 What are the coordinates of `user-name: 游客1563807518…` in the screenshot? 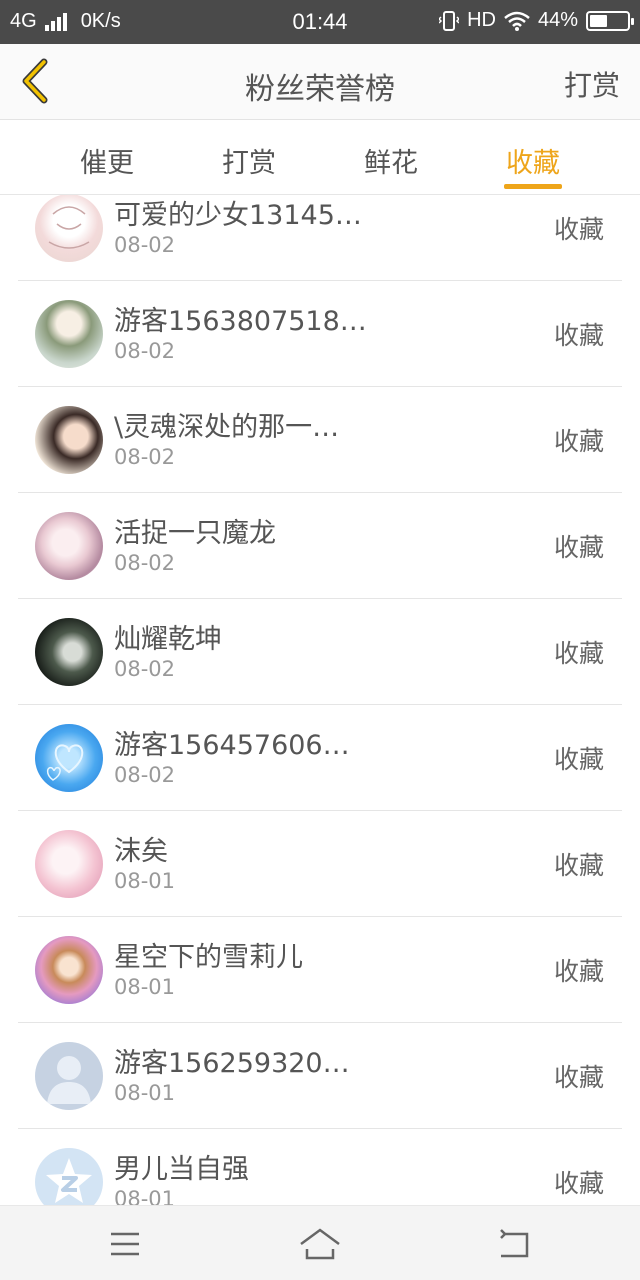 It's located at (240, 321).